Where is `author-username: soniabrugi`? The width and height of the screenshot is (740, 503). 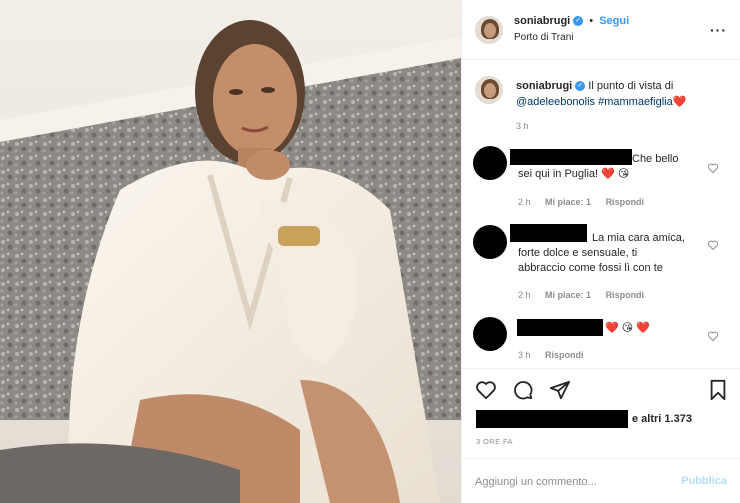
author-username: soniabrugi is located at coordinates (542, 21).